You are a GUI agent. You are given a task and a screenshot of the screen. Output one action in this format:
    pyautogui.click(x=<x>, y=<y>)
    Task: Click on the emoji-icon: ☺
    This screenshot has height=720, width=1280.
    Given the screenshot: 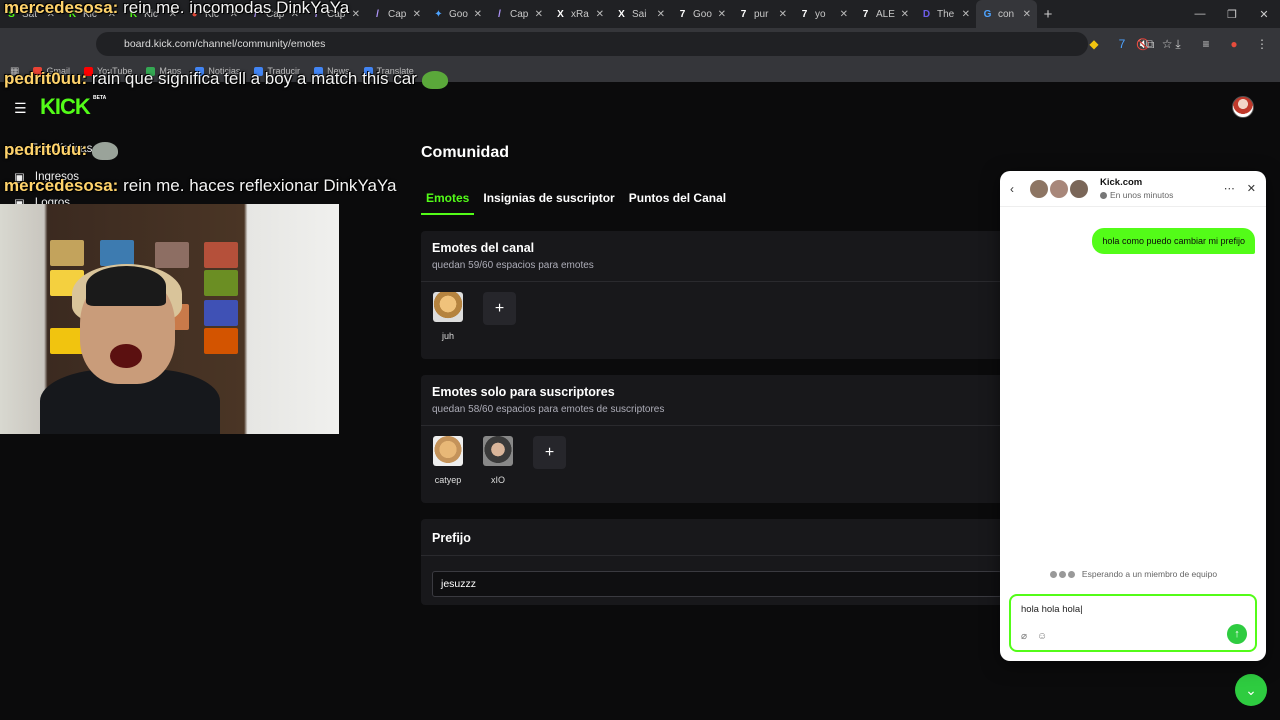 What is the action you would take?
    pyautogui.click(x=1042, y=636)
    